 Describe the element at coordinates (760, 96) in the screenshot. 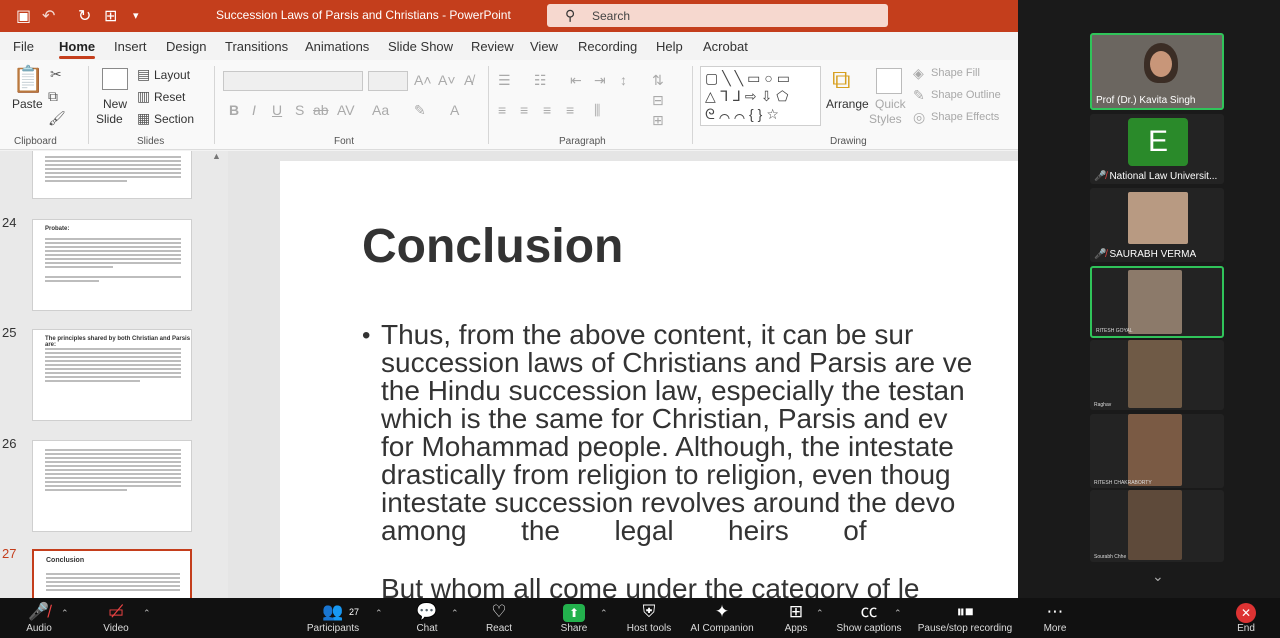

I see `shapes-gallery: ▢╲╲▭○▭ △ᒣᒧ⇨⇩⬠ ᘓ⌒⌒{}☆` at that location.